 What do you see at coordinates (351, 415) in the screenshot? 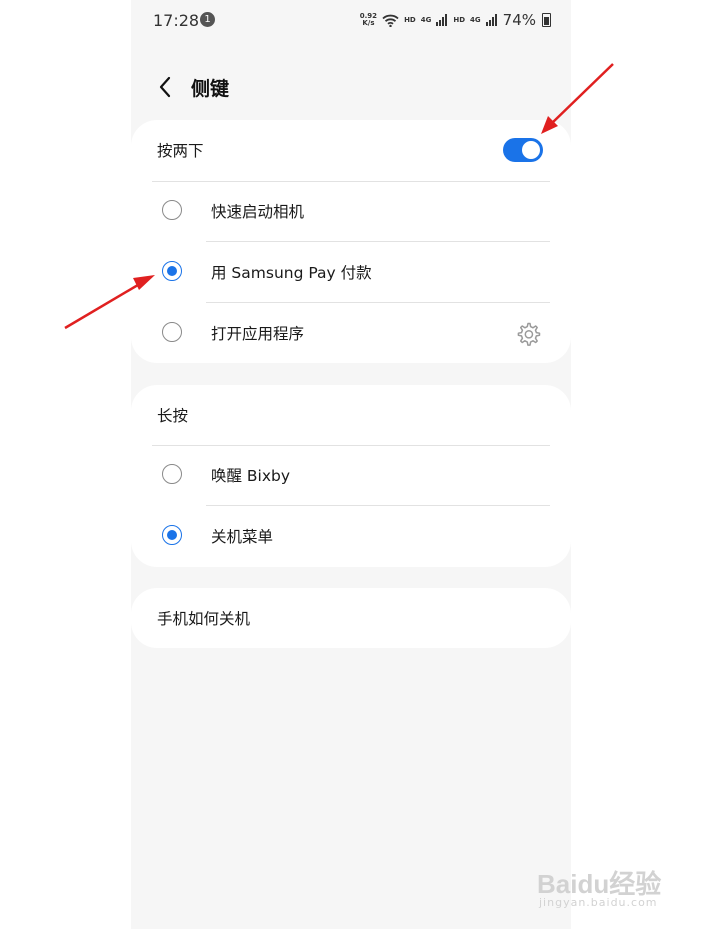
I see `long-press-header-row: 长按` at bounding box center [351, 415].